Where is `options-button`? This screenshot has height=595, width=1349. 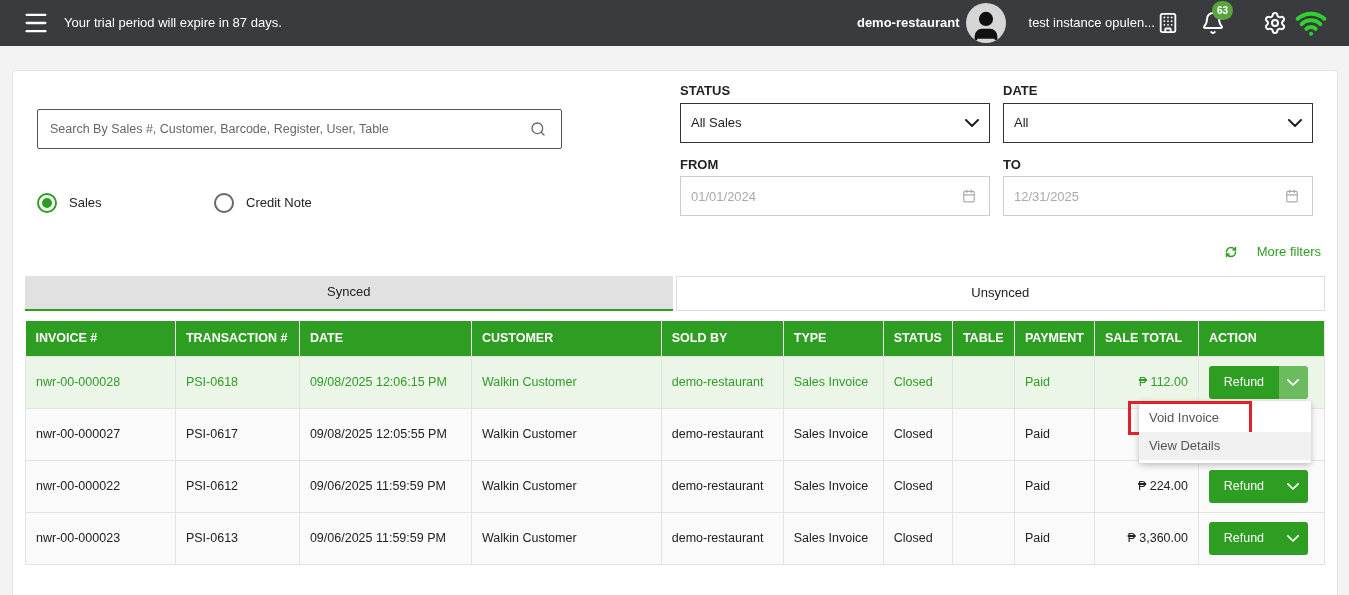
options-button is located at coordinates (1293, 382).